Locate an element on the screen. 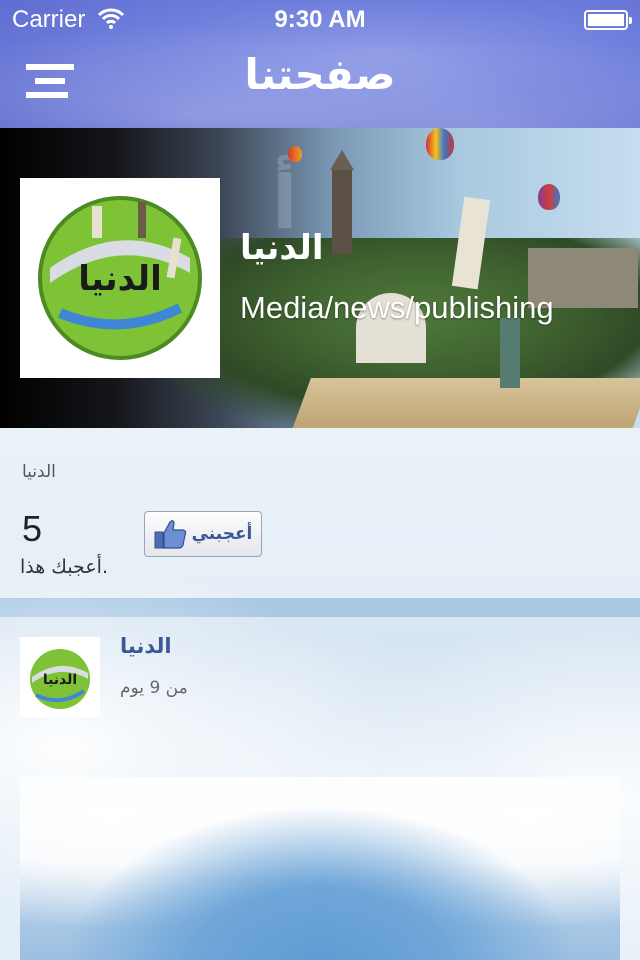 The width and height of the screenshot is (640, 960). cover-page-name: الدنيا is located at coordinates (282, 248).